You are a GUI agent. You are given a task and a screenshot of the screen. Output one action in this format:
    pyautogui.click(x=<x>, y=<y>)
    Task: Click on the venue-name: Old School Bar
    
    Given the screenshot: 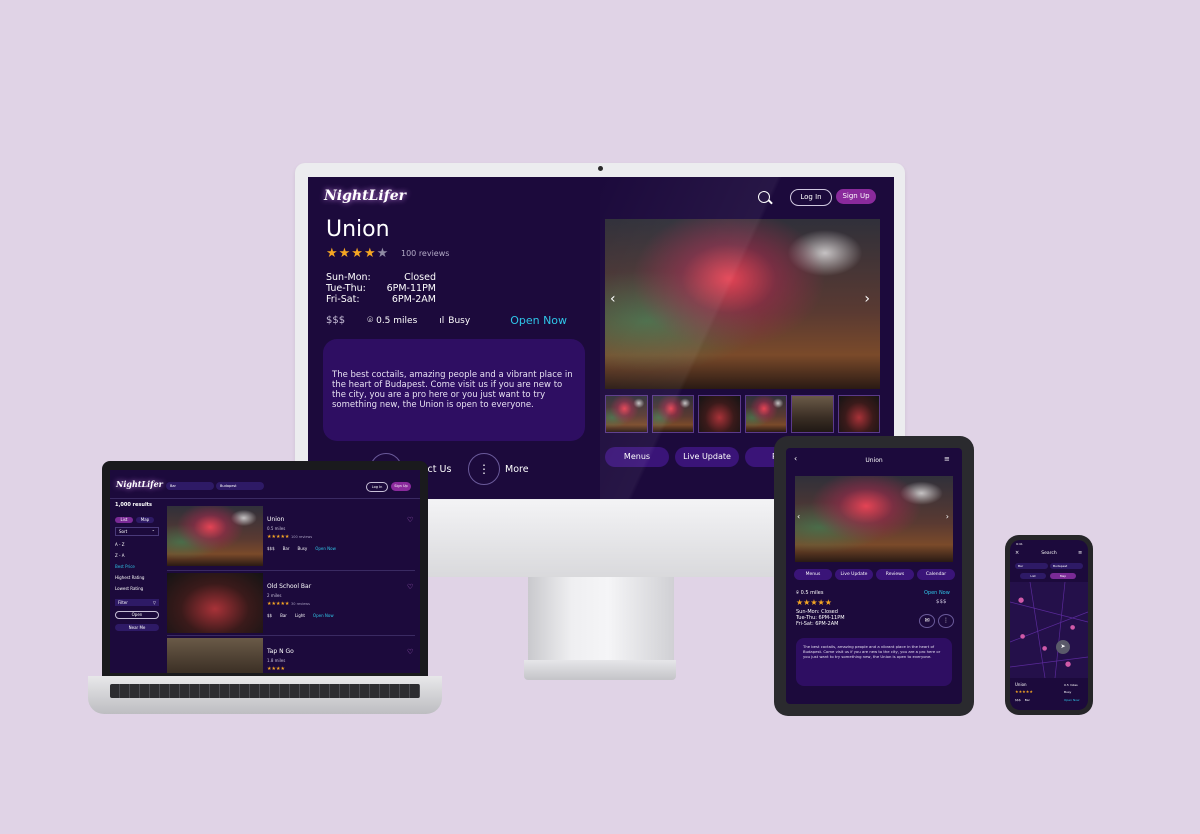 What is the action you would take?
    pyautogui.click(x=289, y=586)
    